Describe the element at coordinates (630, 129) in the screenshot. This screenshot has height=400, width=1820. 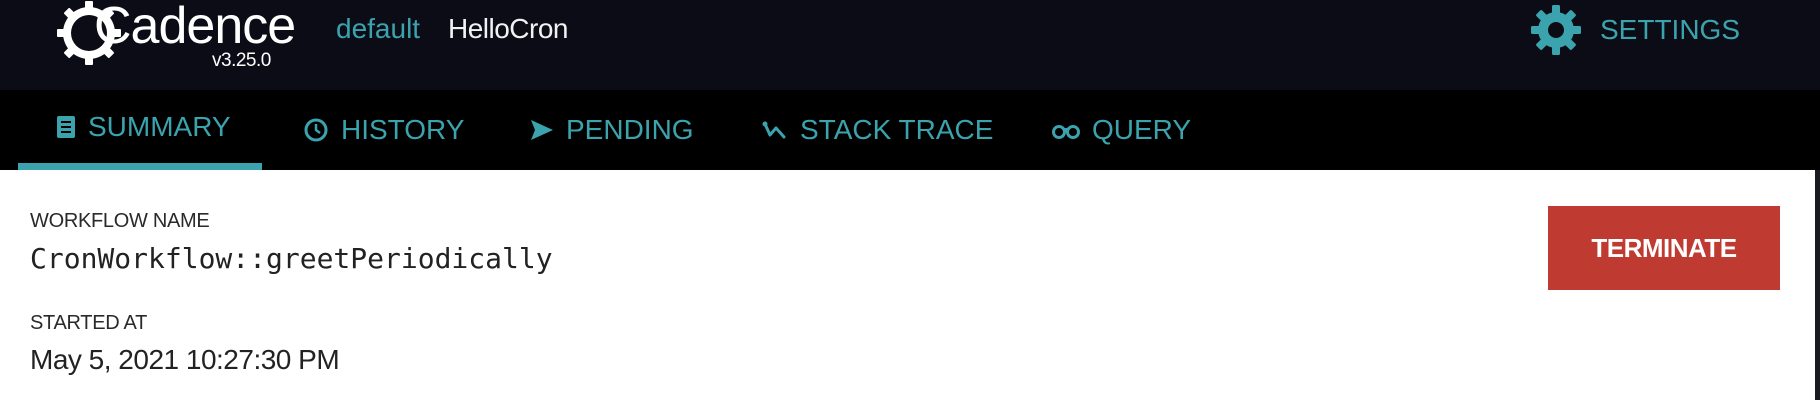
I see `tab-pending-label: PENDING` at that location.